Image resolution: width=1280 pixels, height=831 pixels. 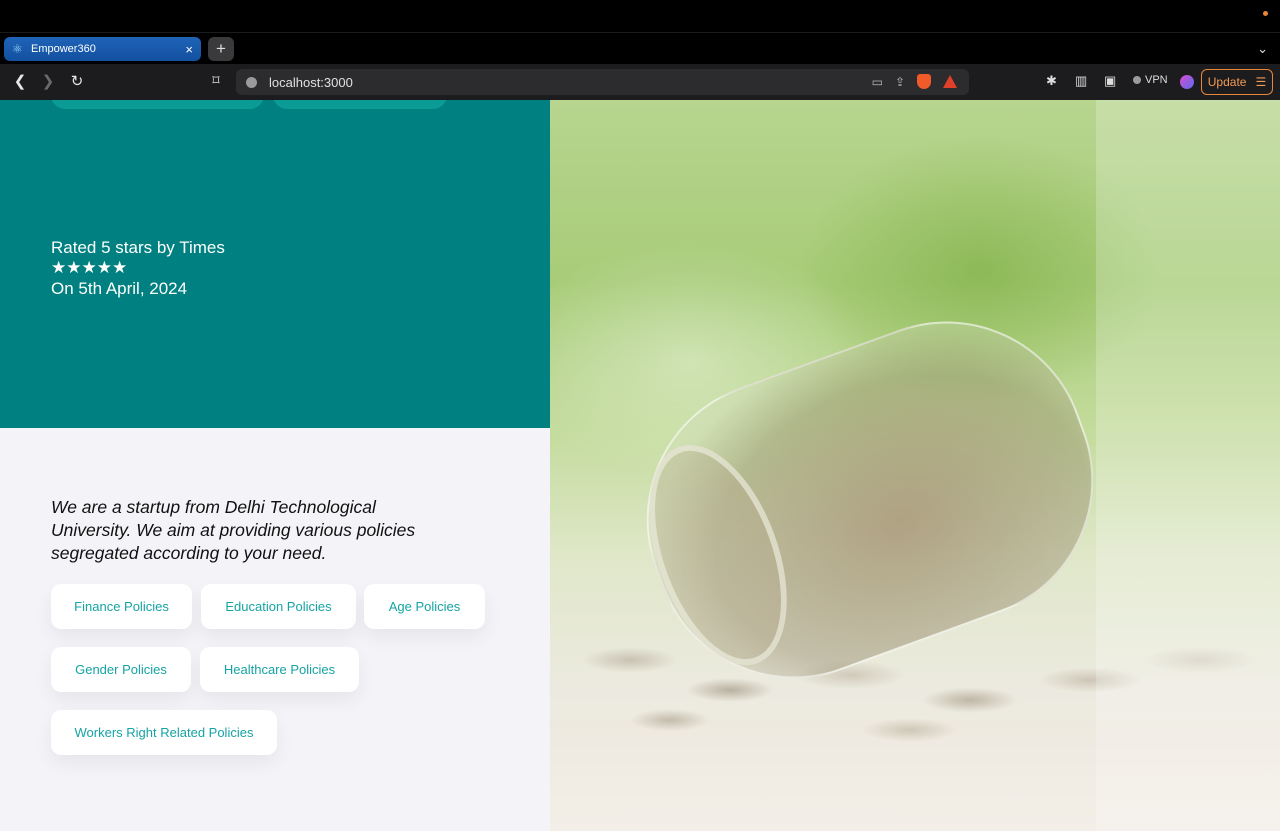 I want to click on address-bar: localhost:3000 ▭ ⇪, so click(x=602, y=82).